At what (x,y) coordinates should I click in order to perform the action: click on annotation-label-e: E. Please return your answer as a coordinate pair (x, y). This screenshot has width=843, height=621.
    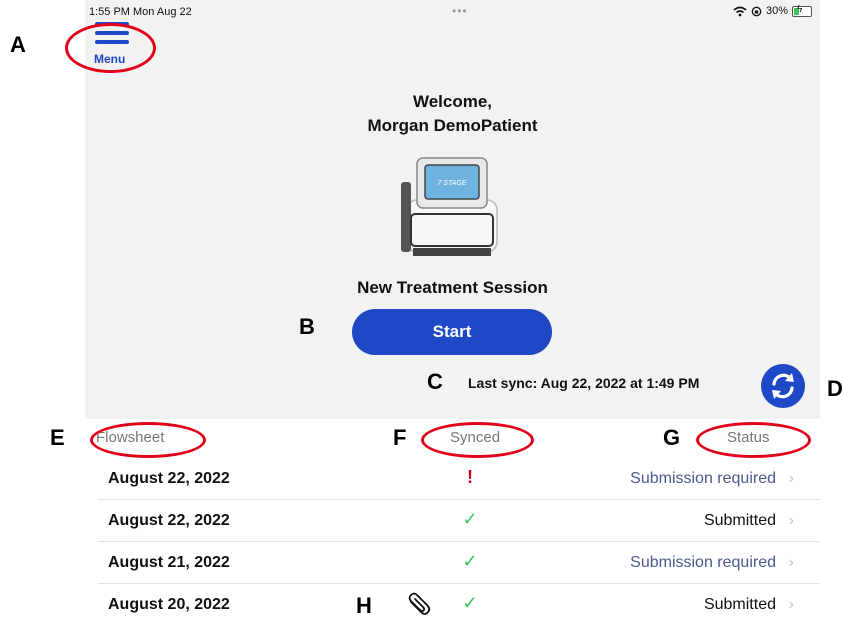
    Looking at the image, I should click on (57, 437).